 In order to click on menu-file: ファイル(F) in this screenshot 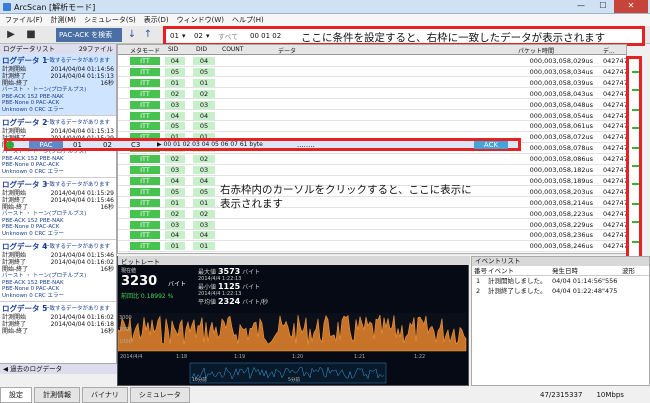, I will do `click(24, 20)`.